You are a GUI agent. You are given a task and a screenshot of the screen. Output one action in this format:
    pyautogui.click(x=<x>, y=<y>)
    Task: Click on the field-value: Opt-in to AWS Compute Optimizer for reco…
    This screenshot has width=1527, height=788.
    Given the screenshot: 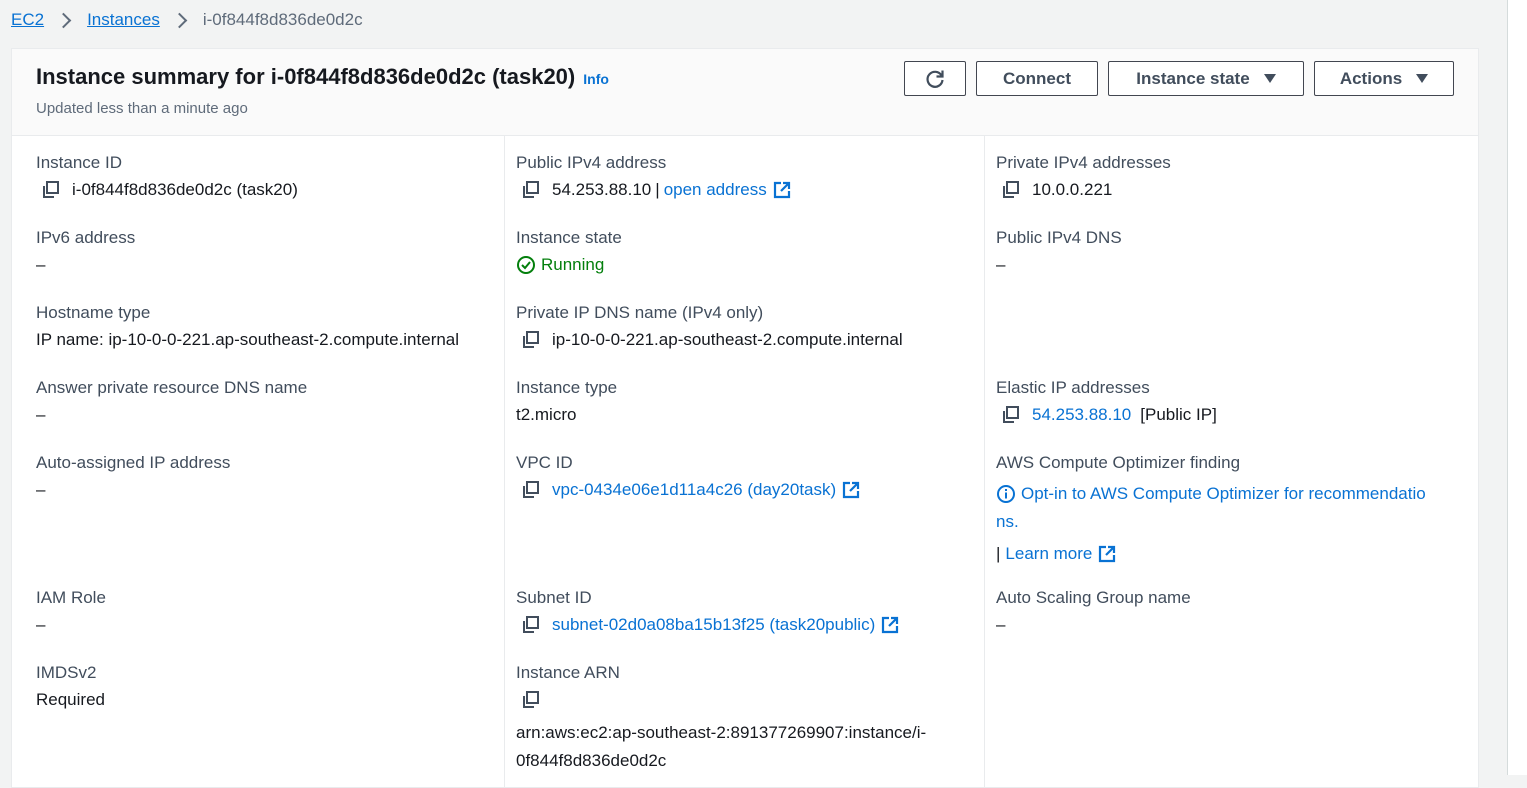 What is the action you would take?
    pyautogui.click(x=1211, y=524)
    